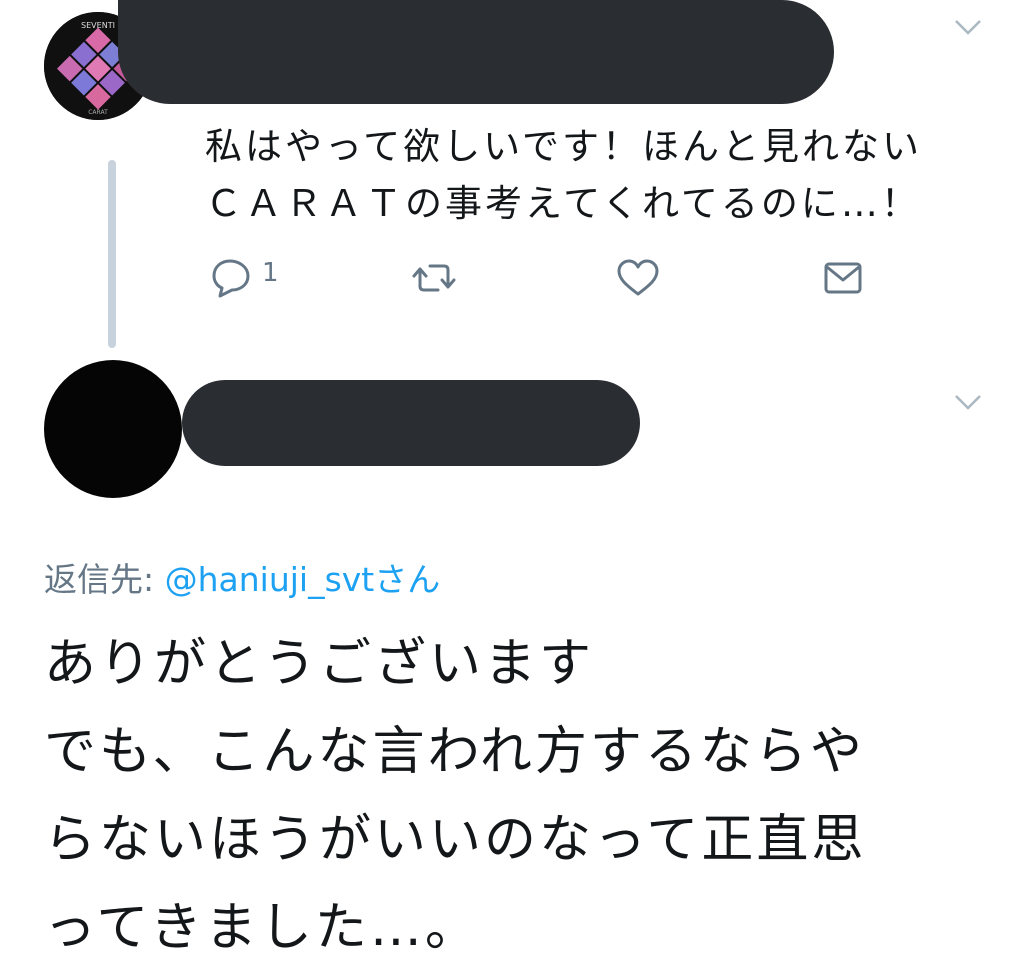  I want to click on reply-context: 返信先: @haniuji_svtさん, so click(242, 577).